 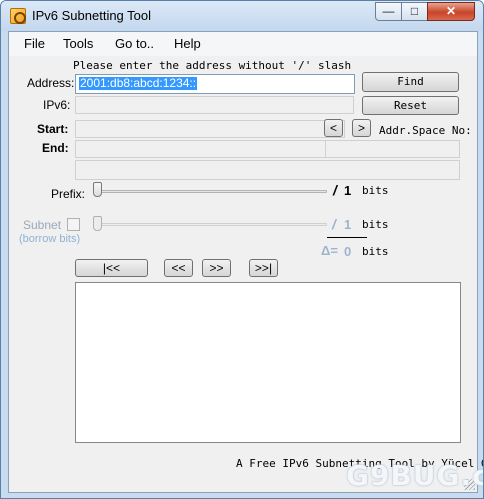 What do you see at coordinates (348, 224) in the screenshot?
I see `subnet-value: 1` at bounding box center [348, 224].